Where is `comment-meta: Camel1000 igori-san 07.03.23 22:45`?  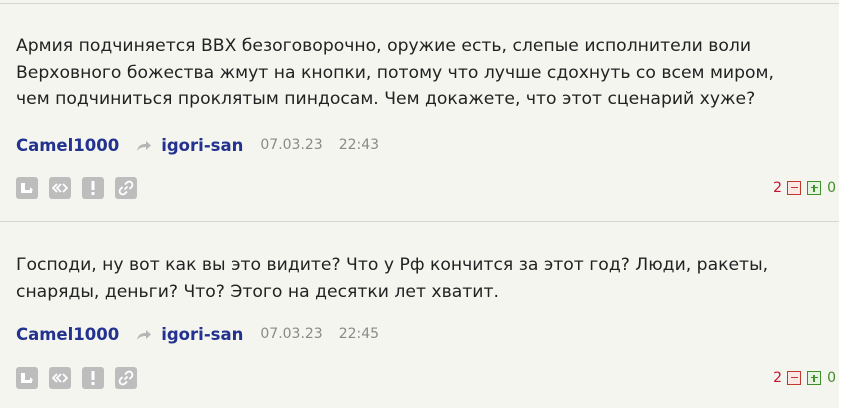 comment-meta: Camel1000 igori-san 07.03.23 22:45 is located at coordinates (197, 334).